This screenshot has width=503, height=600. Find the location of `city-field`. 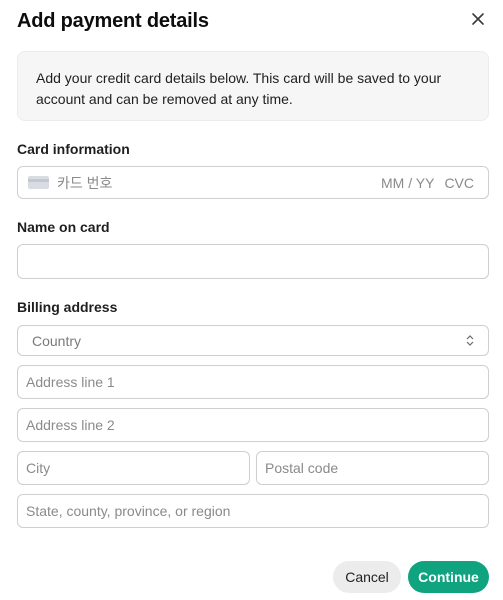

city-field is located at coordinates (133, 468).